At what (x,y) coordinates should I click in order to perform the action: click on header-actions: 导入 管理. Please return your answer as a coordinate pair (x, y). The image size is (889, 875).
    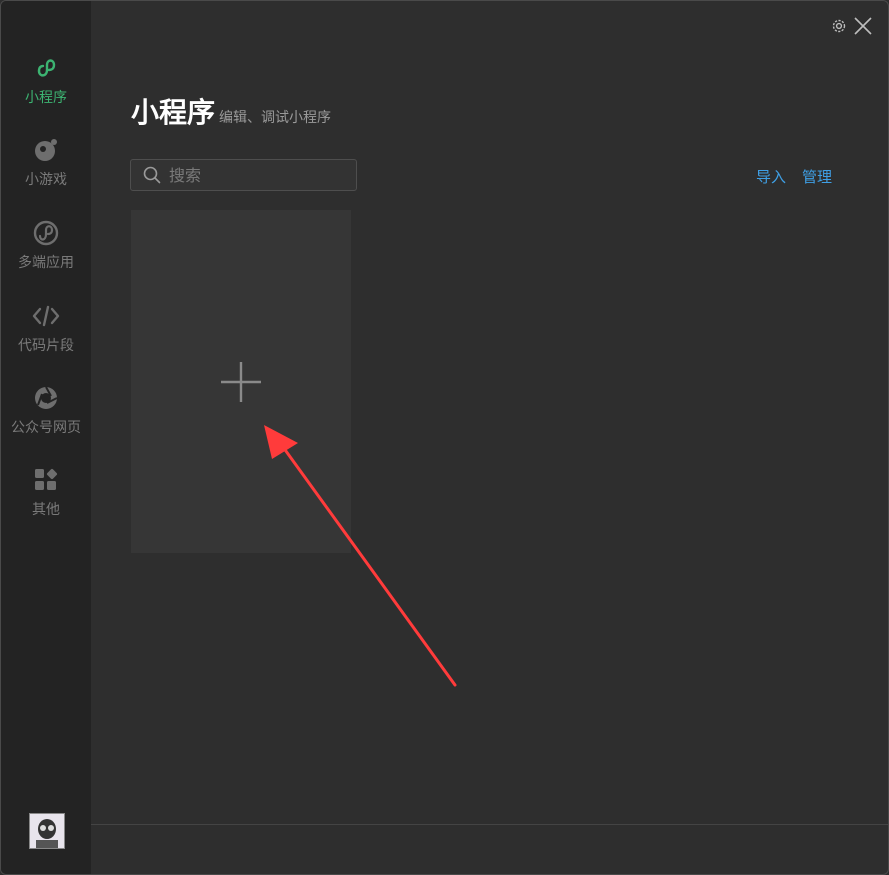
    Looking at the image, I should click on (794, 176).